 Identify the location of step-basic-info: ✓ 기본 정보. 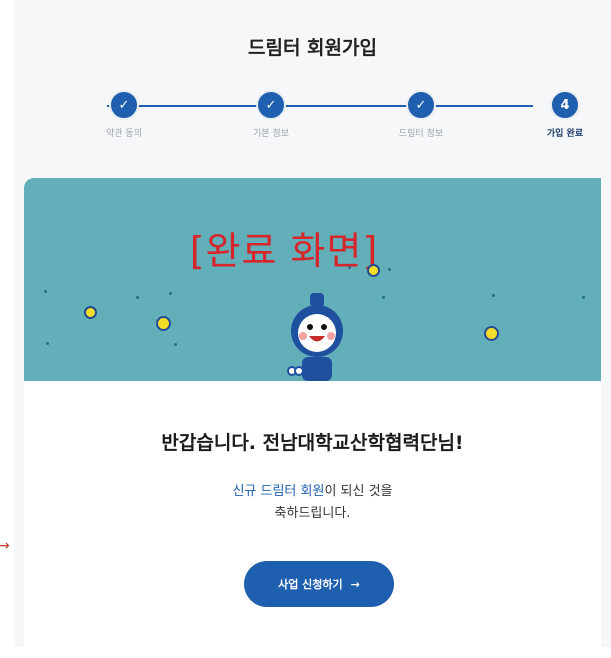
(271, 114).